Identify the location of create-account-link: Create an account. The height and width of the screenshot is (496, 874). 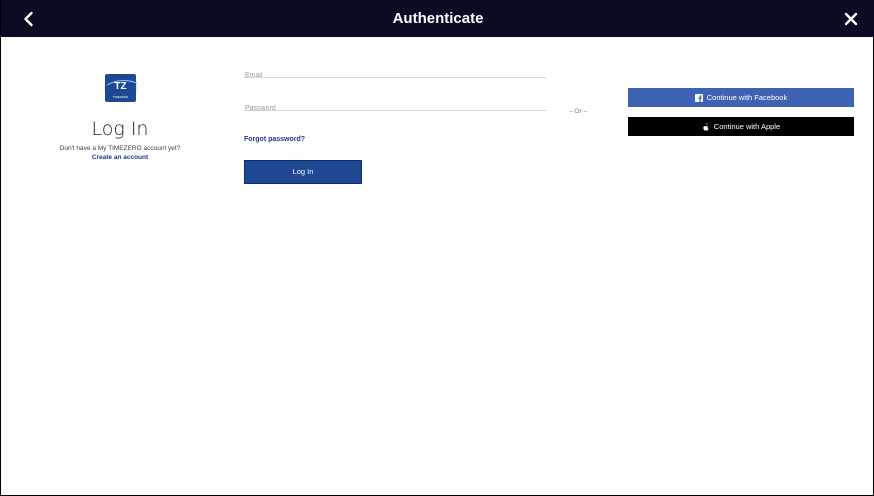
(120, 157).